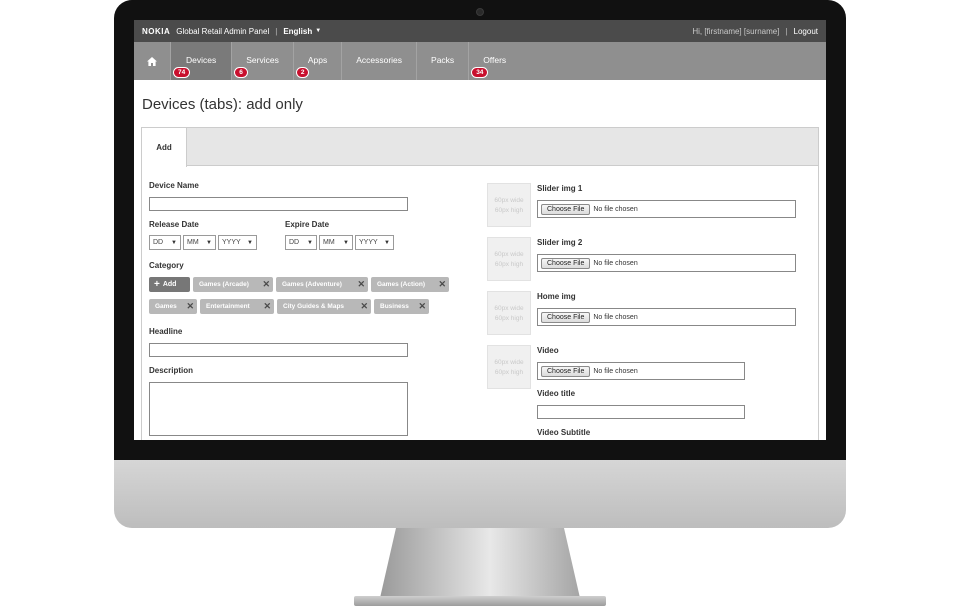 Image resolution: width=960 pixels, height=606 pixels. What do you see at coordinates (736, 31) in the screenshot?
I see `user-greeting: Hi, [firstname] [surname]` at bounding box center [736, 31].